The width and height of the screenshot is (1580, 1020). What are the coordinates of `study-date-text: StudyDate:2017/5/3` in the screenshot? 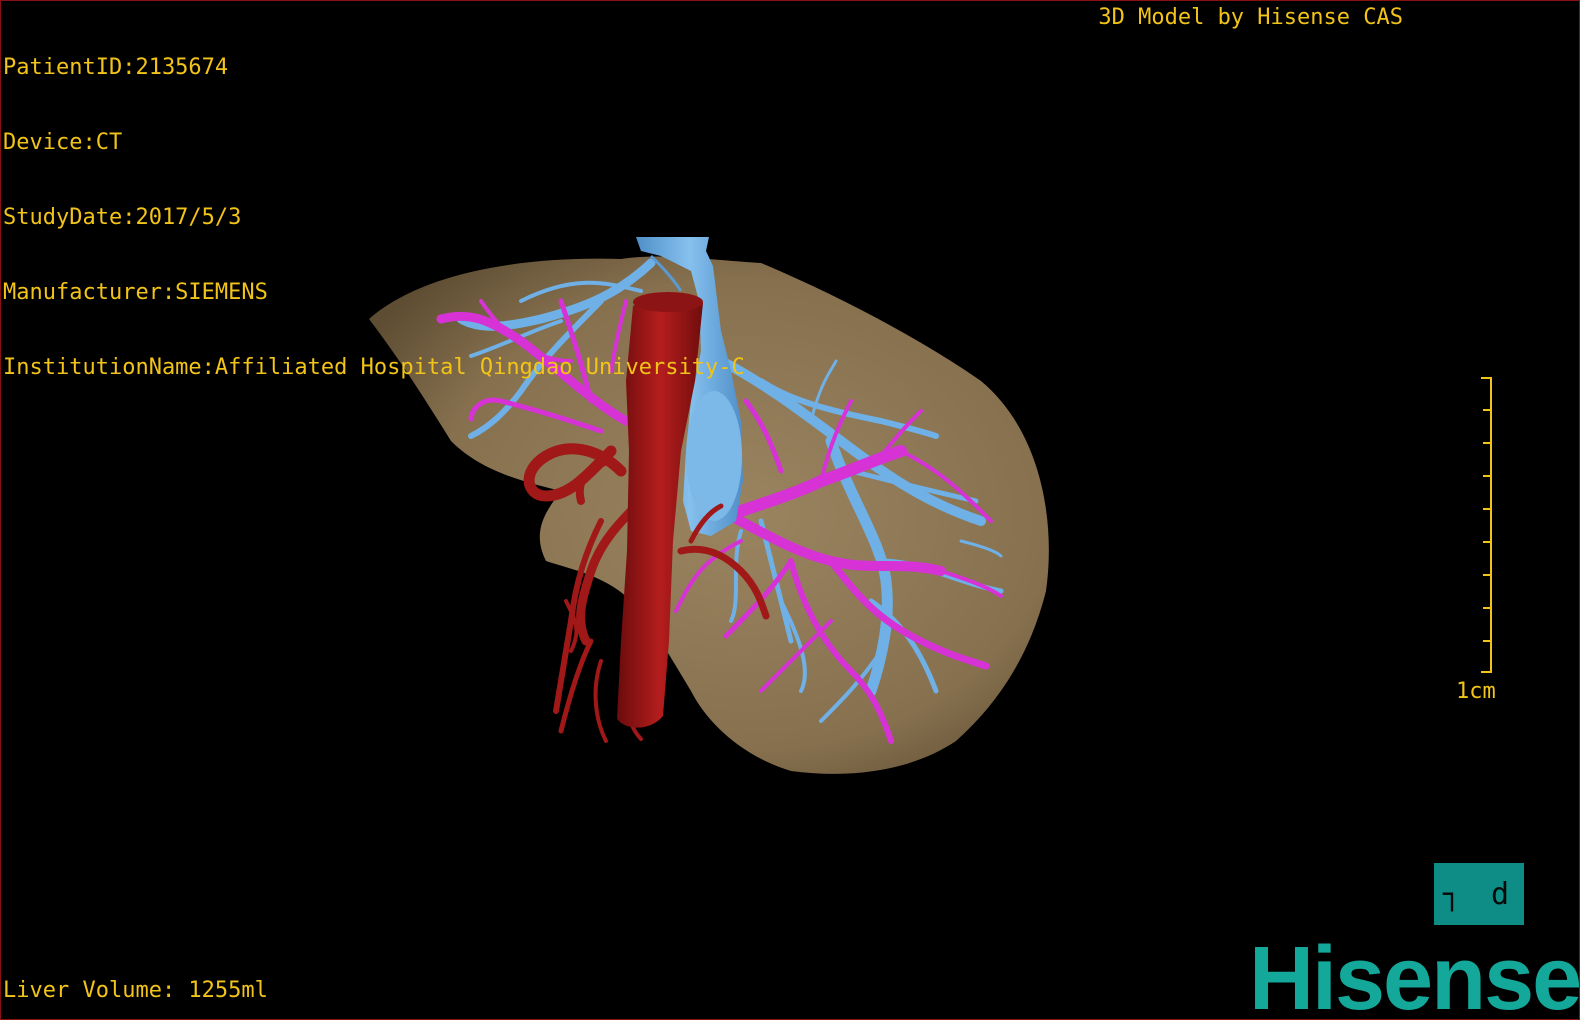 It's located at (122, 217).